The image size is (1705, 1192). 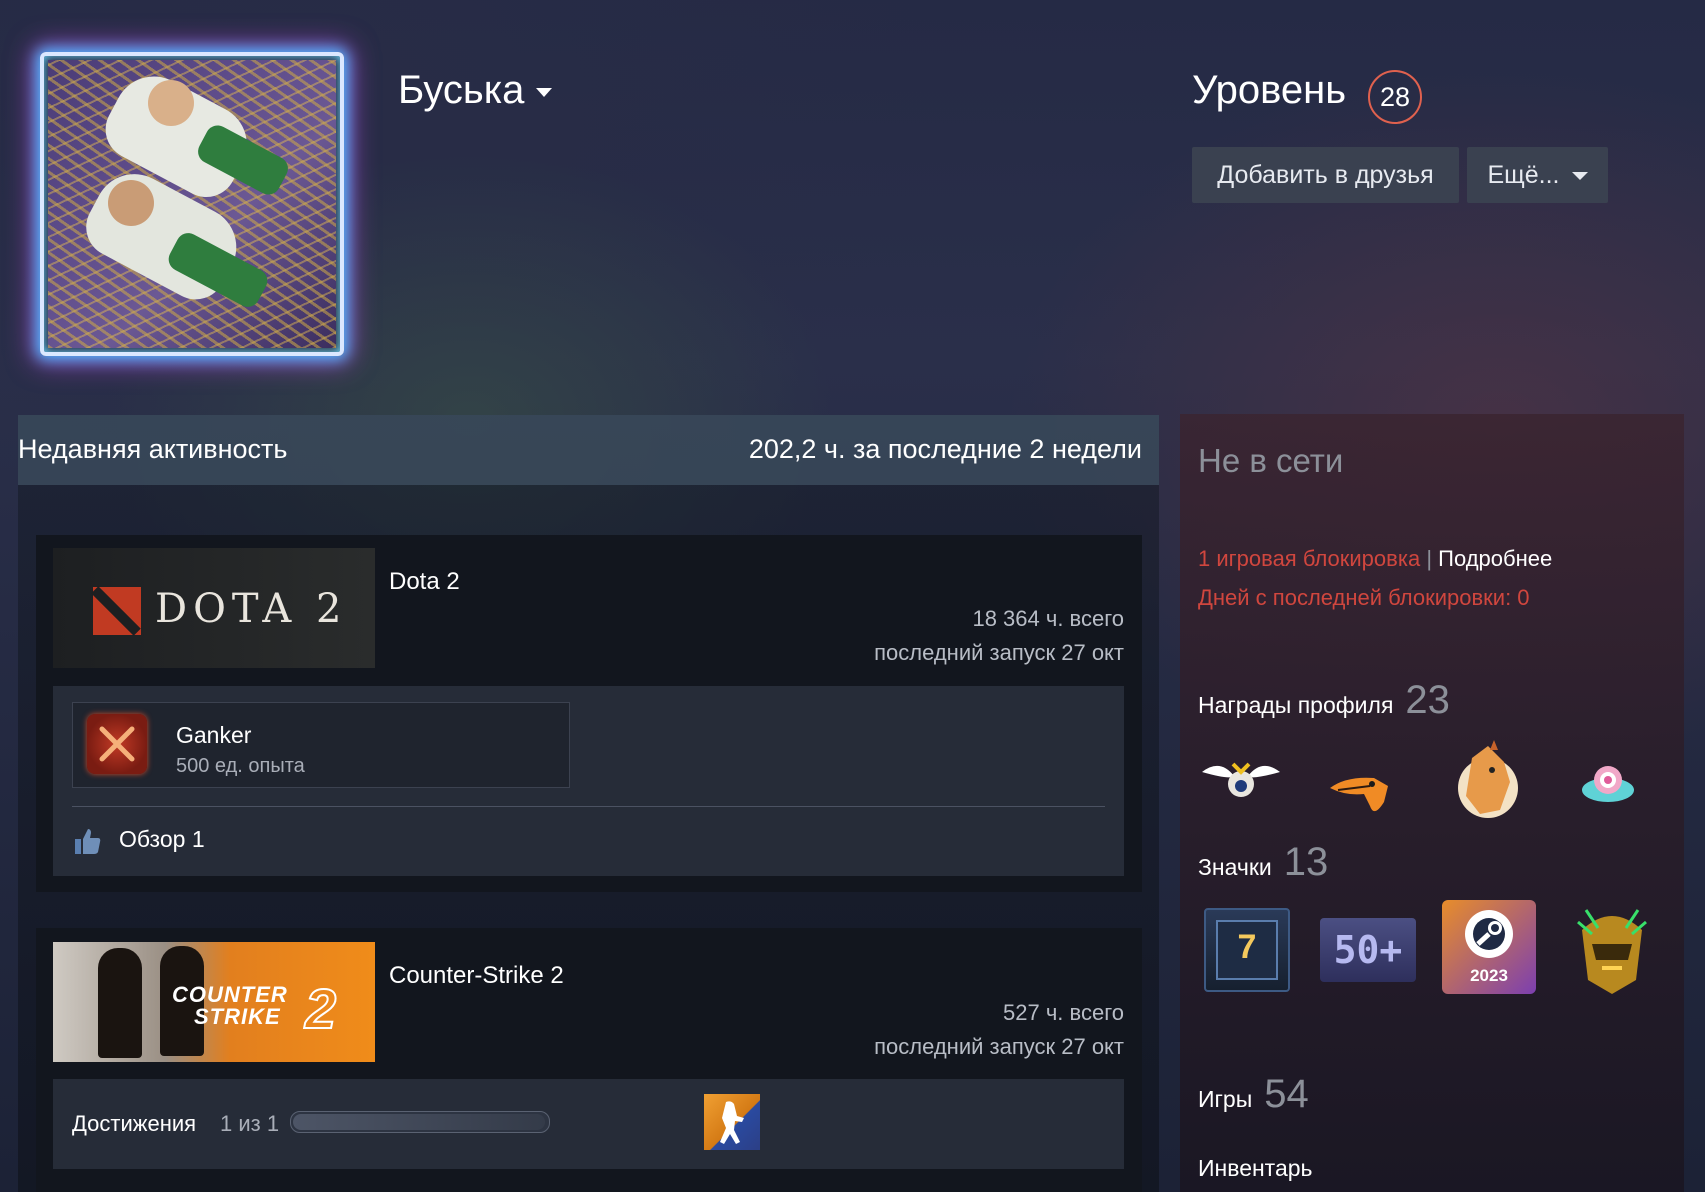 I want to click on steam-logo-icon, so click(x=1489, y=934).